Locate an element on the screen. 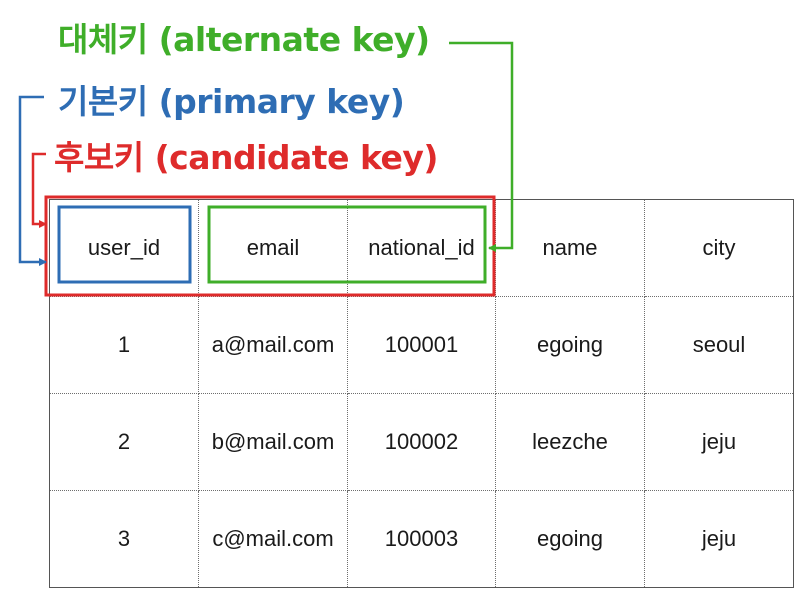 The height and width of the screenshot is (592, 809). candidate-key-connector-arrow is located at coordinates (39, 190).